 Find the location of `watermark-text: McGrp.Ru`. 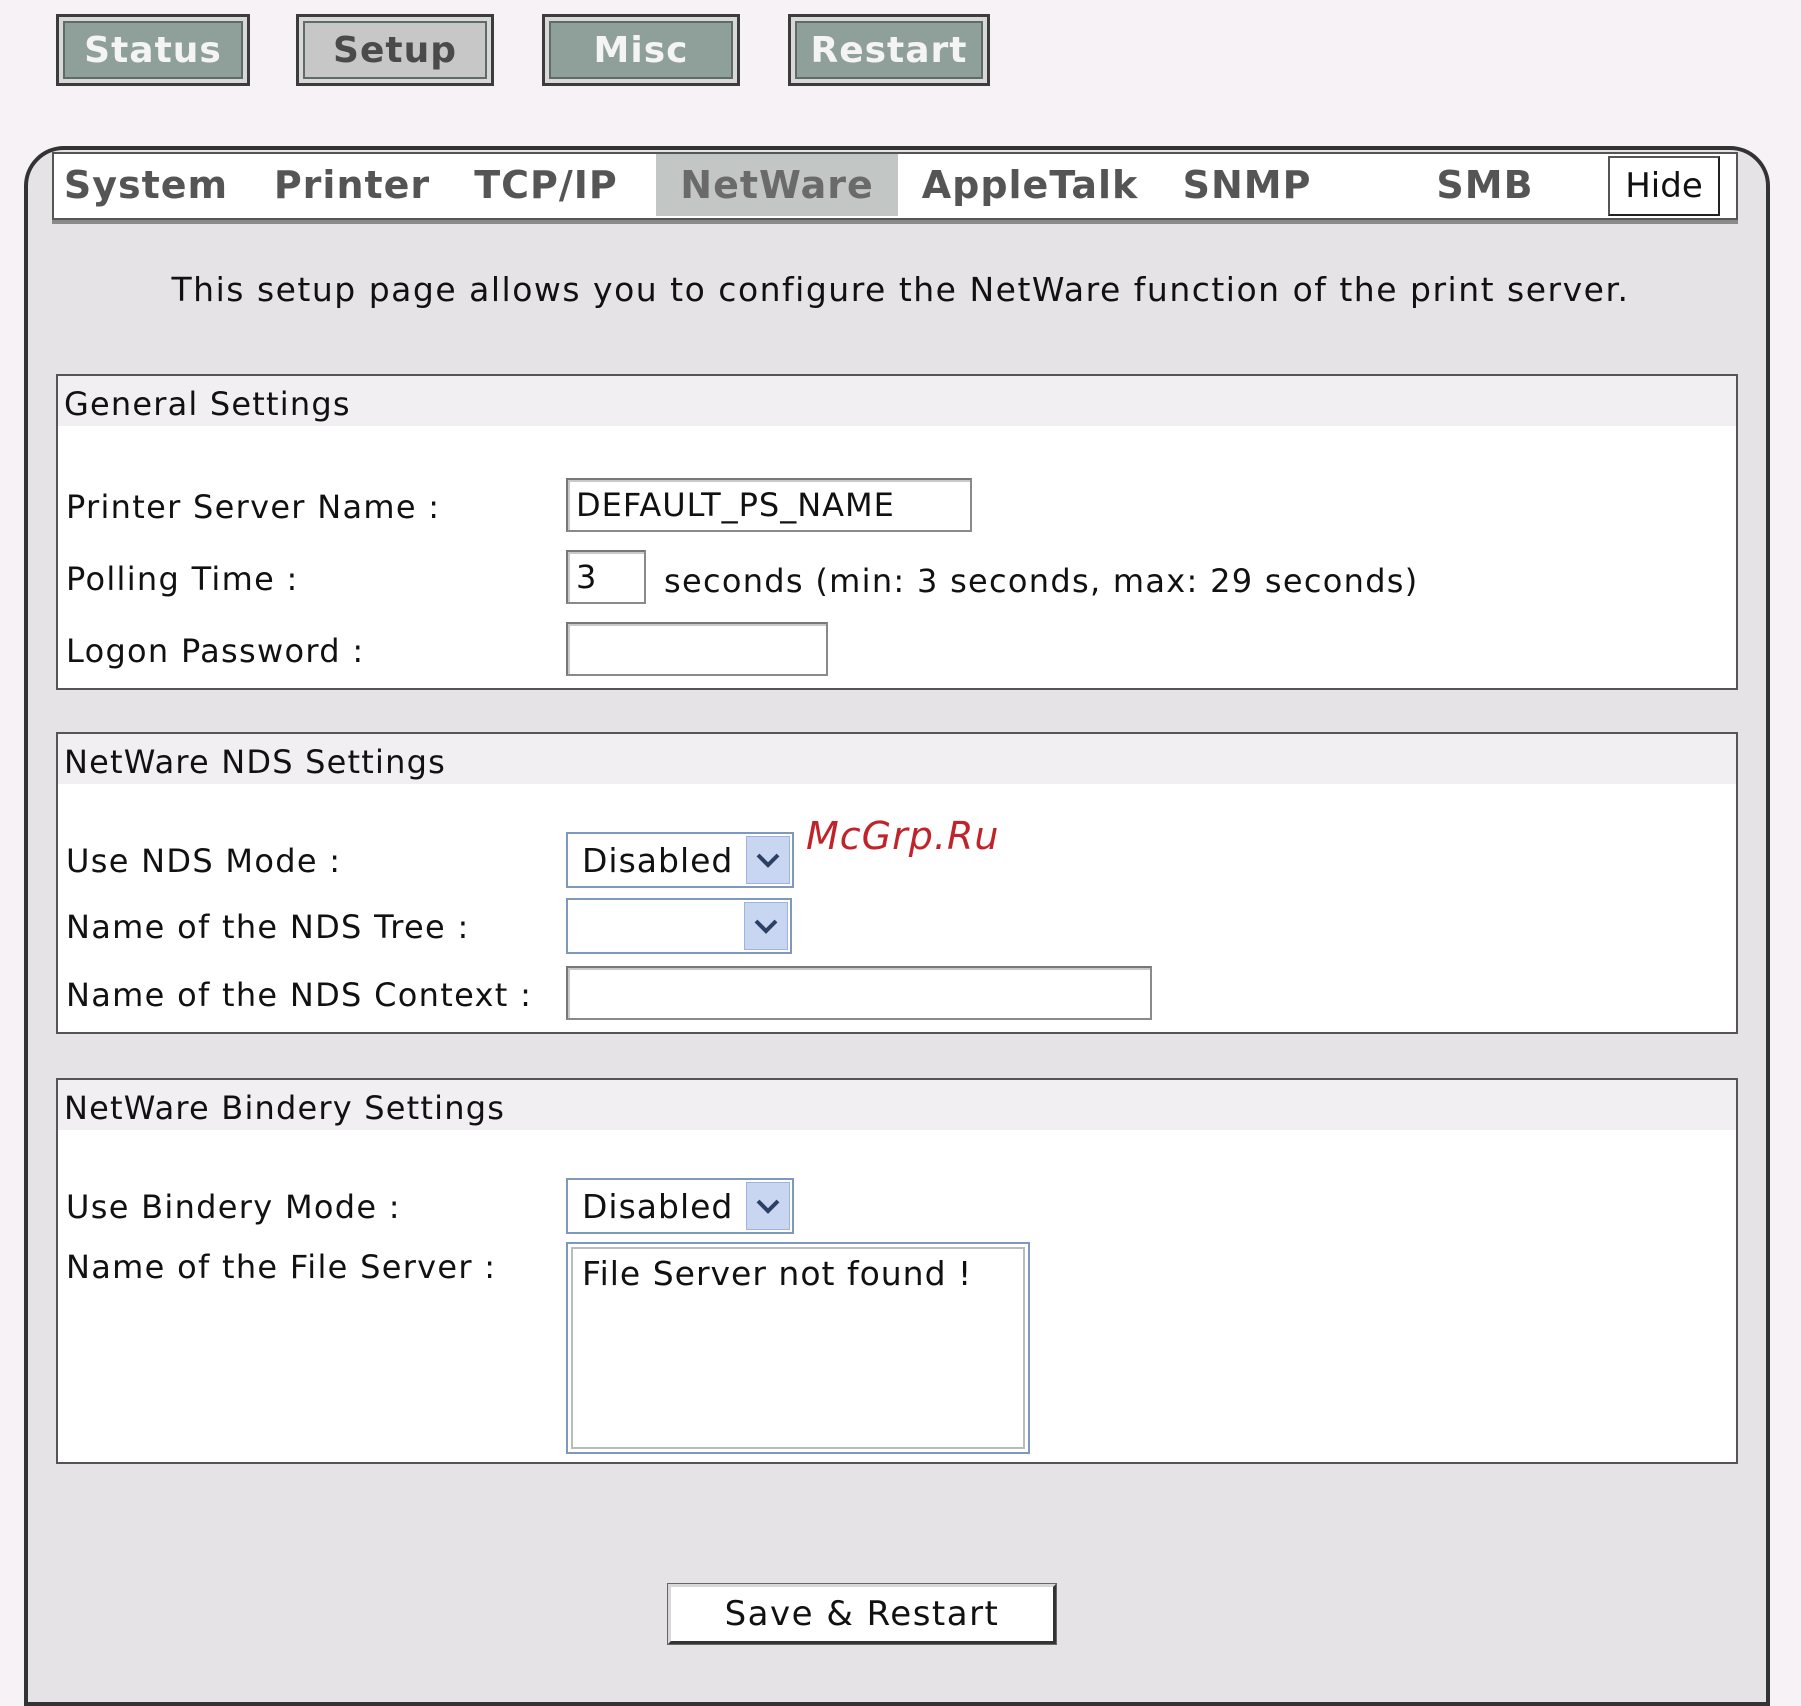

watermark-text: McGrp.Ru is located at coordinates (903, 836).